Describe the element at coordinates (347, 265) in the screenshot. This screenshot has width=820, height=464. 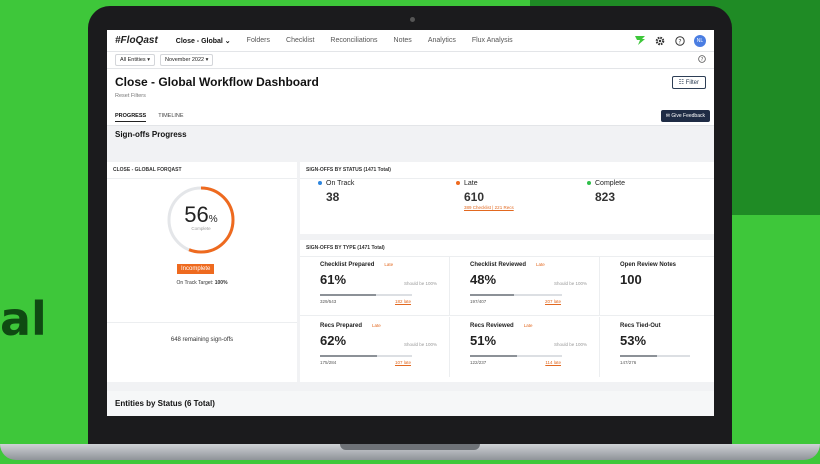
I see `card-label: Checklist Prepared` at that location.